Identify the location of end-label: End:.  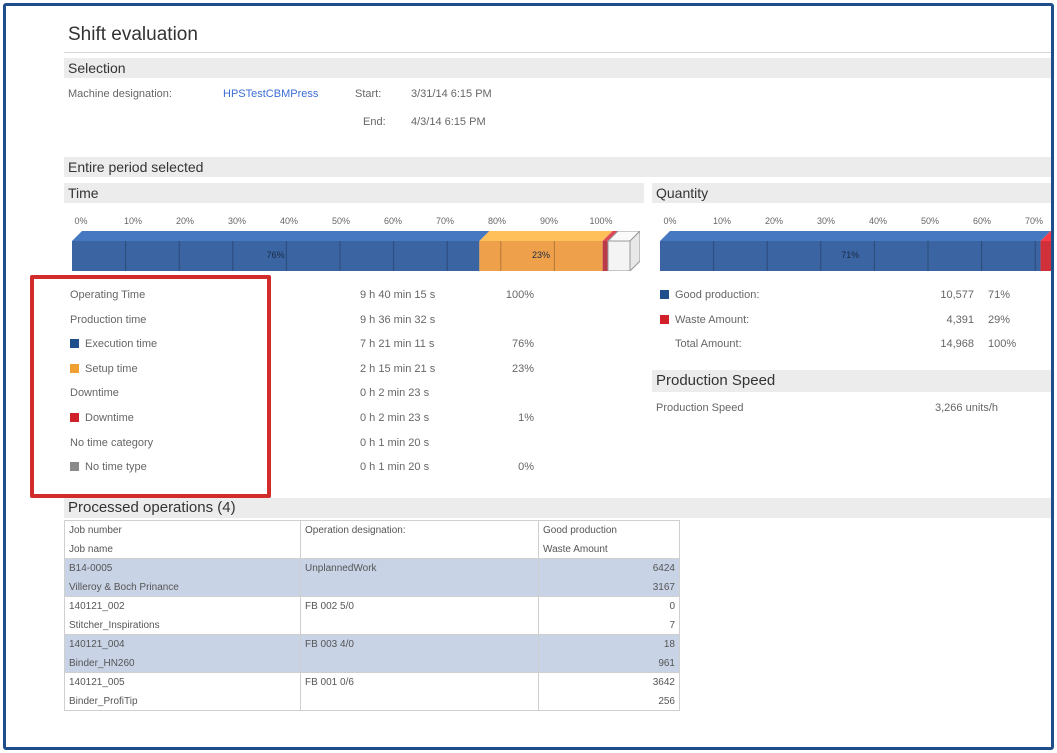
(374, 122).